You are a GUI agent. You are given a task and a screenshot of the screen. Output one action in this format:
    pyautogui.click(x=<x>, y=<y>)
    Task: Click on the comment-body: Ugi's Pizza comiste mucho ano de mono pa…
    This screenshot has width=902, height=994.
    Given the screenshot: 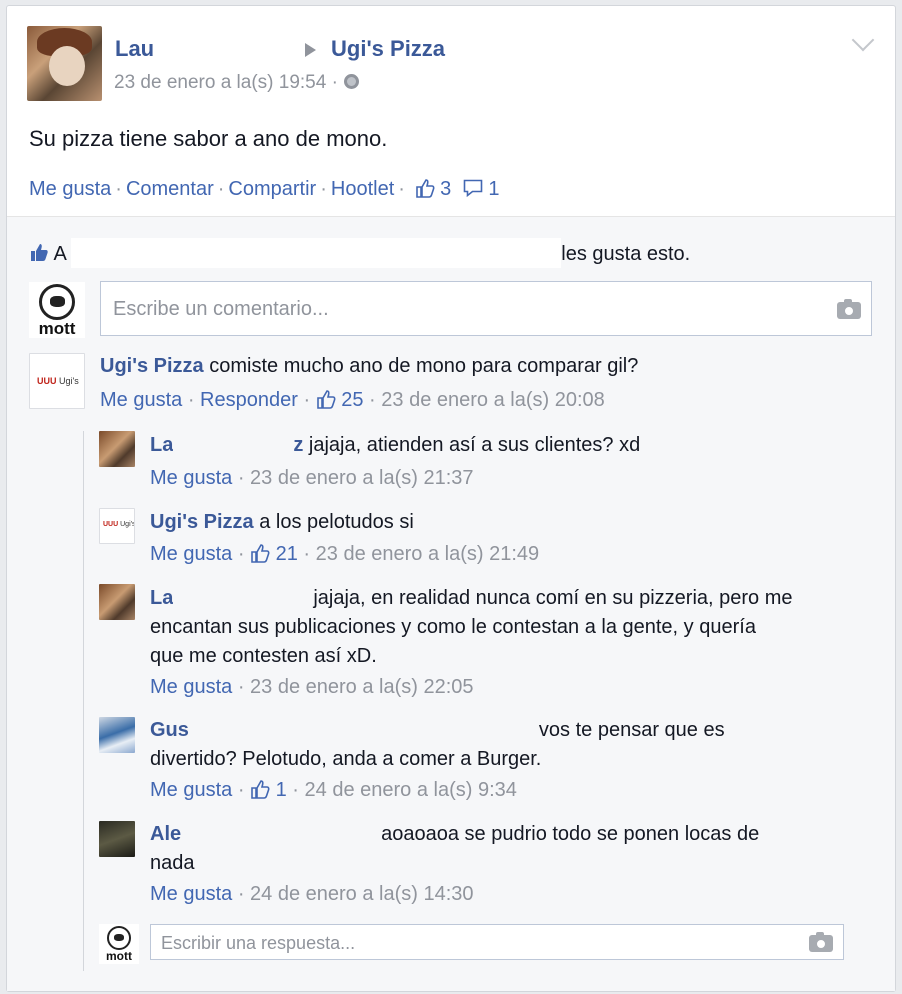 What is the action you would take?
    pyautogui.click(x=369, y=366)
    